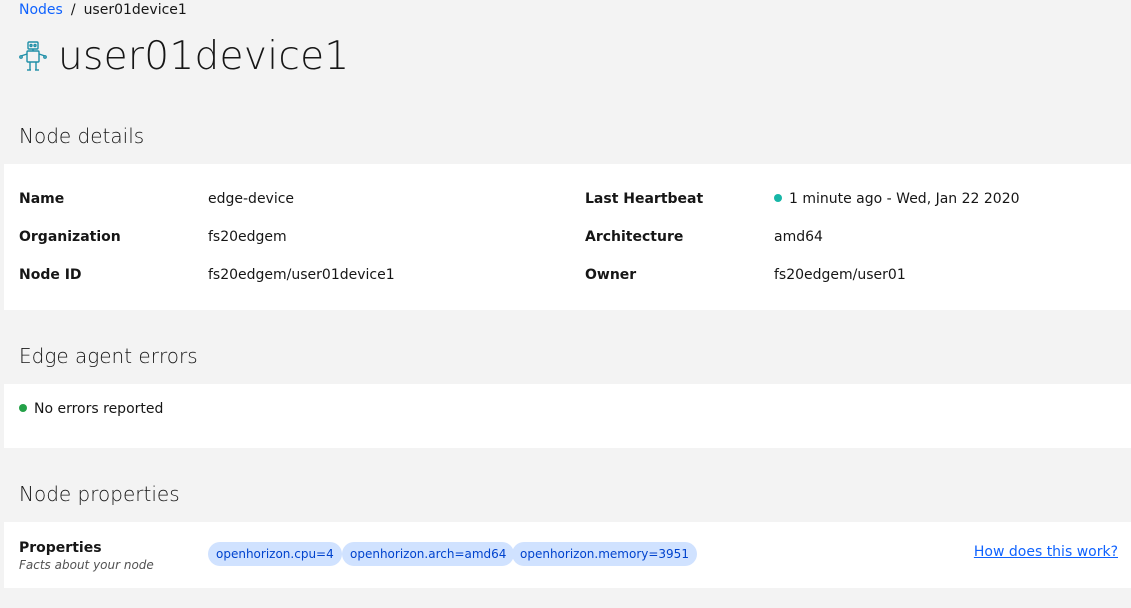 The width and height of the screenshot is (1131, 608). I want to click on errors-status-text: No errors reported, so click(99, 409).